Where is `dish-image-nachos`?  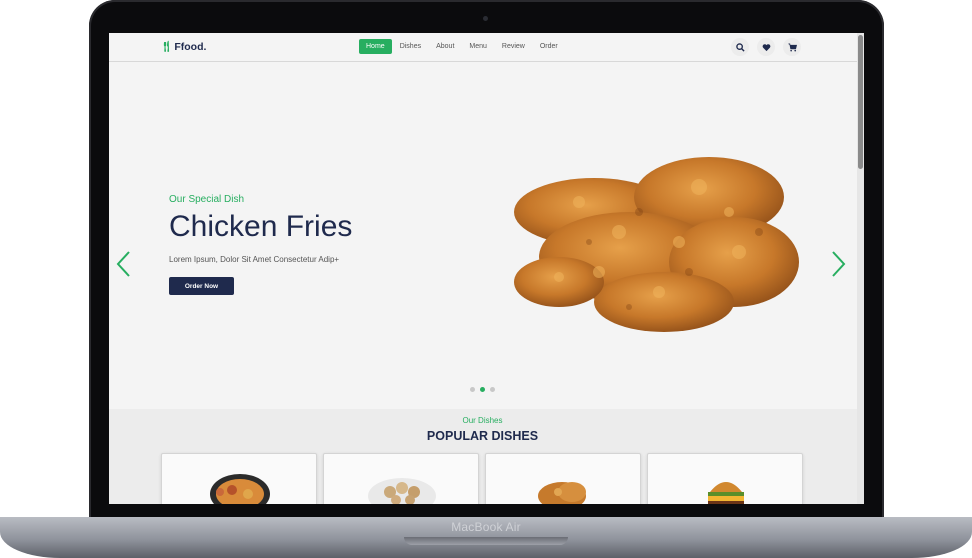 dish-image-nachos is located at coordinates (240, 489).